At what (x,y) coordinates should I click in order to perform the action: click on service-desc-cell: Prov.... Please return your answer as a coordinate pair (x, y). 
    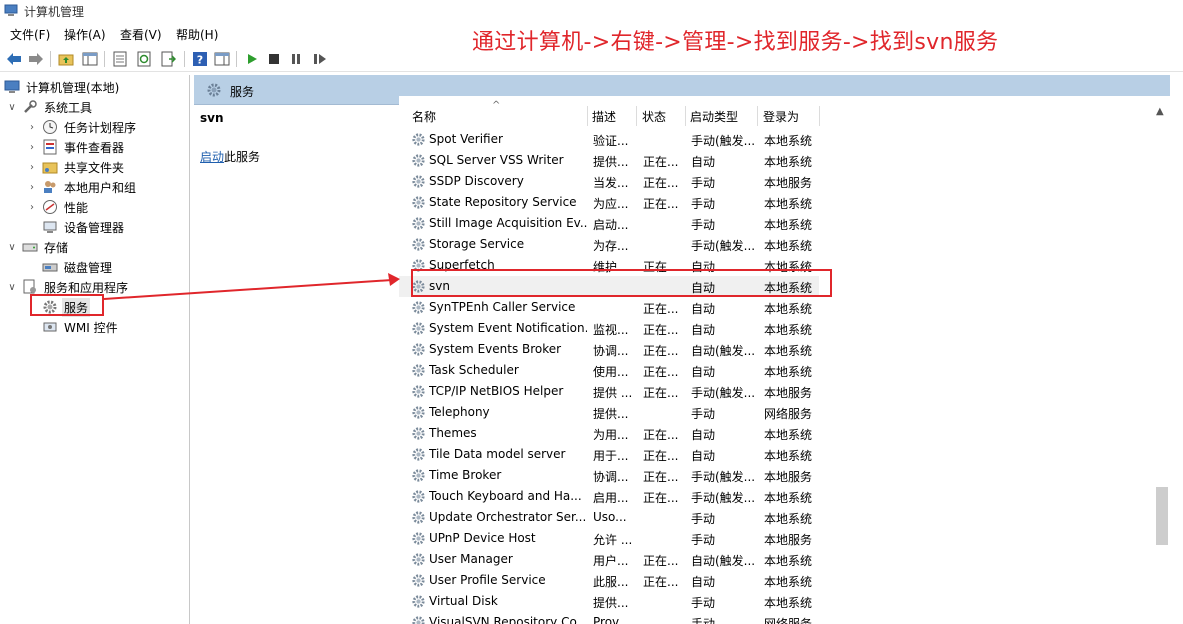
    Looking at the image, I should click on (611, 619).